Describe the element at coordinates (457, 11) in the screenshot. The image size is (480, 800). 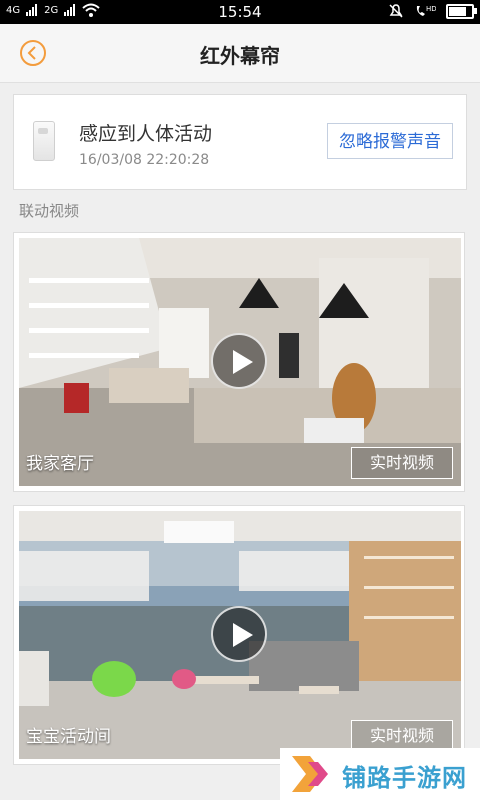
I see `battery-level` at that location.